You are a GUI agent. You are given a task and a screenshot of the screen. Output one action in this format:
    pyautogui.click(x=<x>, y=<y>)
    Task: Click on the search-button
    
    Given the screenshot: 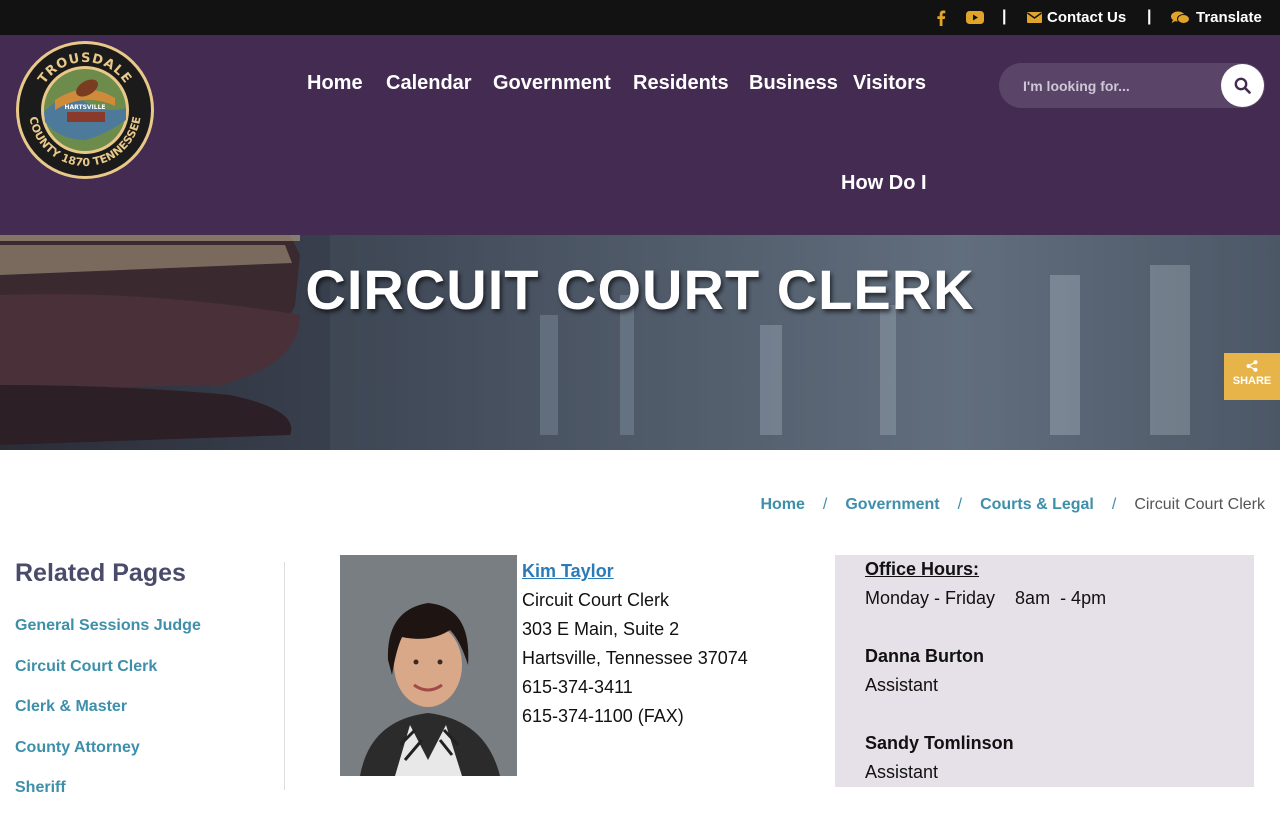 What is the action you would take?
    pyautogui.click(x=1242, y=85)
    